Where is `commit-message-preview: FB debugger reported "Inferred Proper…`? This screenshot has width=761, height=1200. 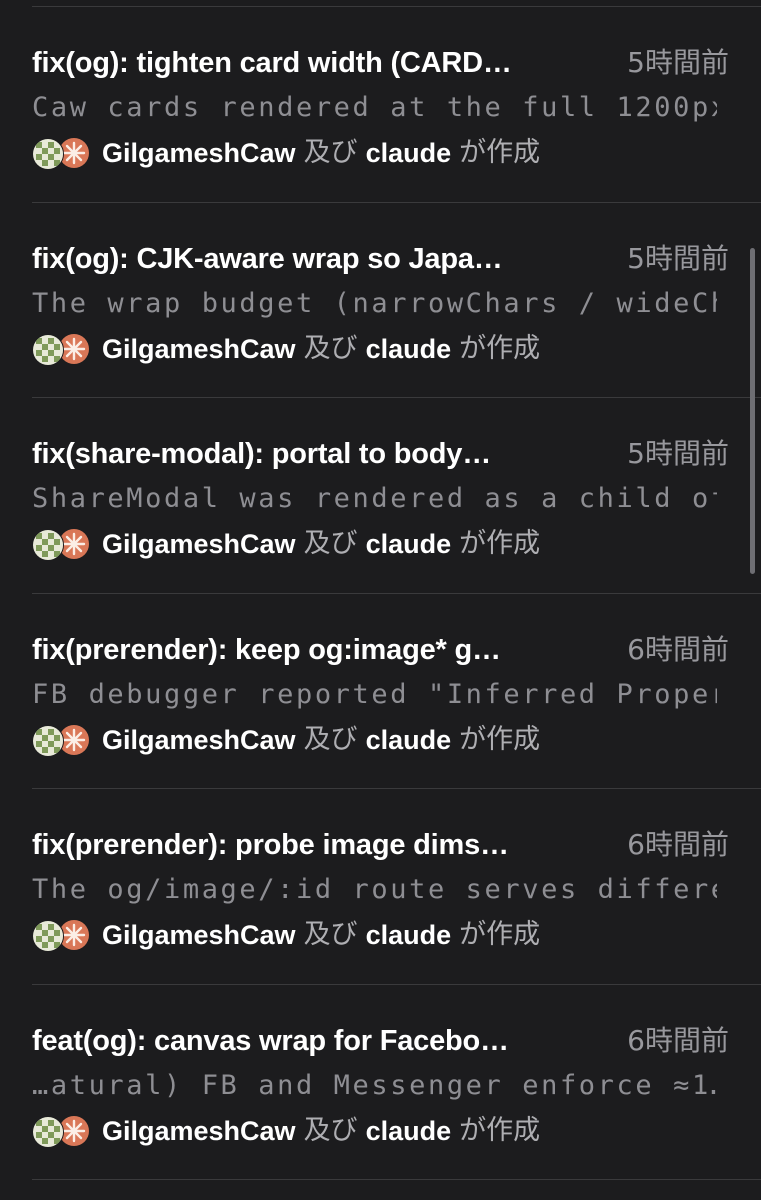 commit-message-preview: FB debugger reported "Inferred Proper… is located at coordinates (374, 694).